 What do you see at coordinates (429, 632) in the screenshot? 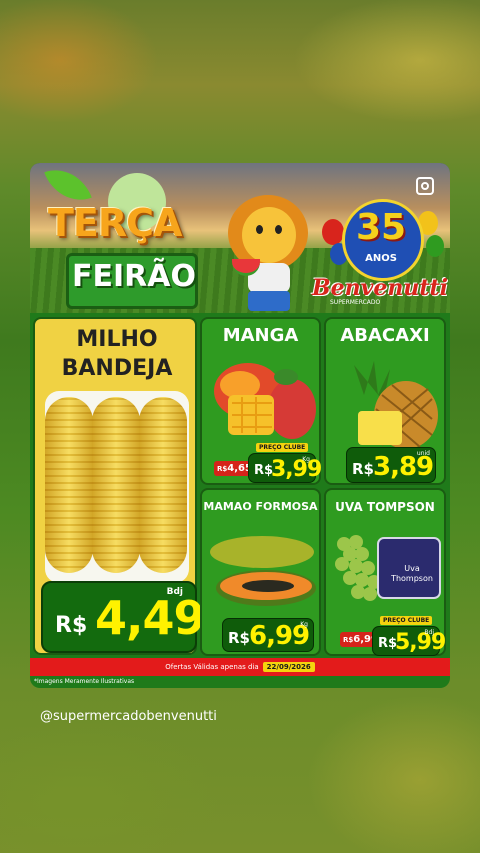
I see `price-unit: Bdj` at bounding box center [429, 632].